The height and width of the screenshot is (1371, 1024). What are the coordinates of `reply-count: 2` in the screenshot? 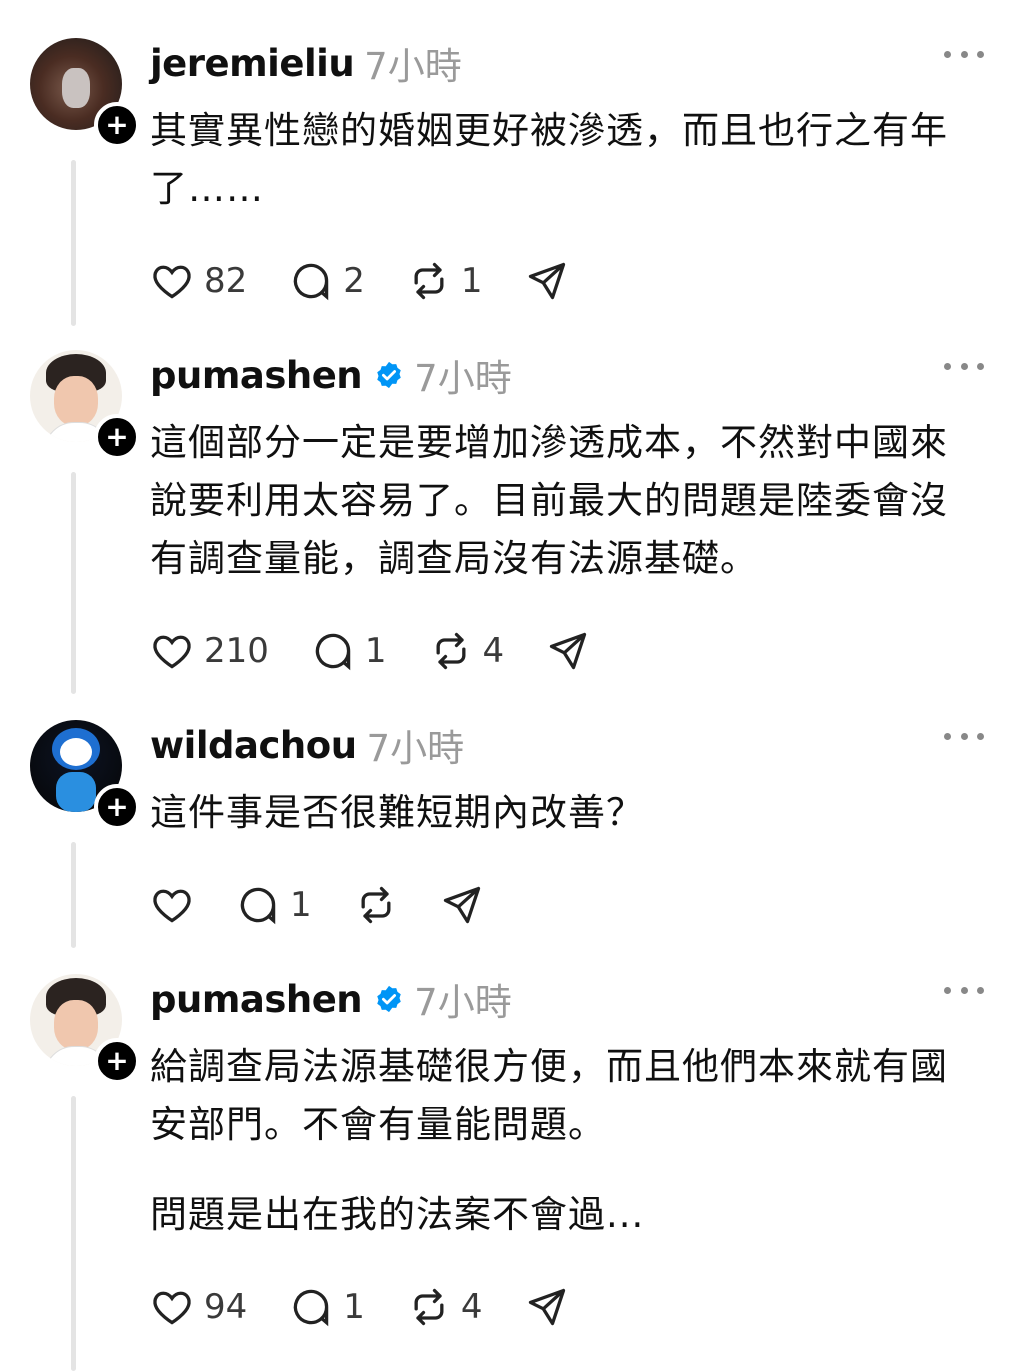 It's located at (354, 281).